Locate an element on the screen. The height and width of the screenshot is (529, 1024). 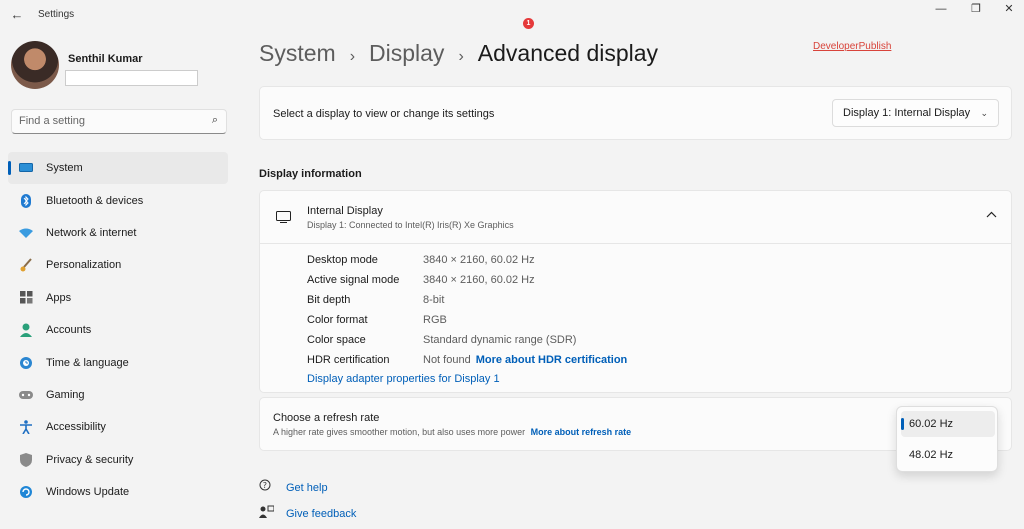
sidebar-item-label: Windows Update is located at coordinates (88, 492).